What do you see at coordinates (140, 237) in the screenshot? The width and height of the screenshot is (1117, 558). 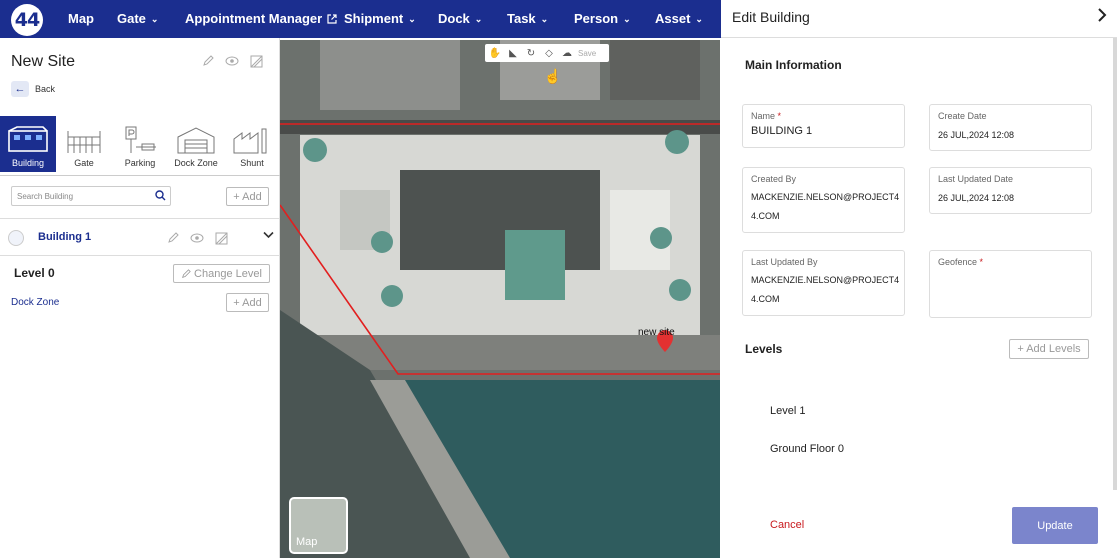 I see `building-row: Building 1` at bounding box center [140, 237].